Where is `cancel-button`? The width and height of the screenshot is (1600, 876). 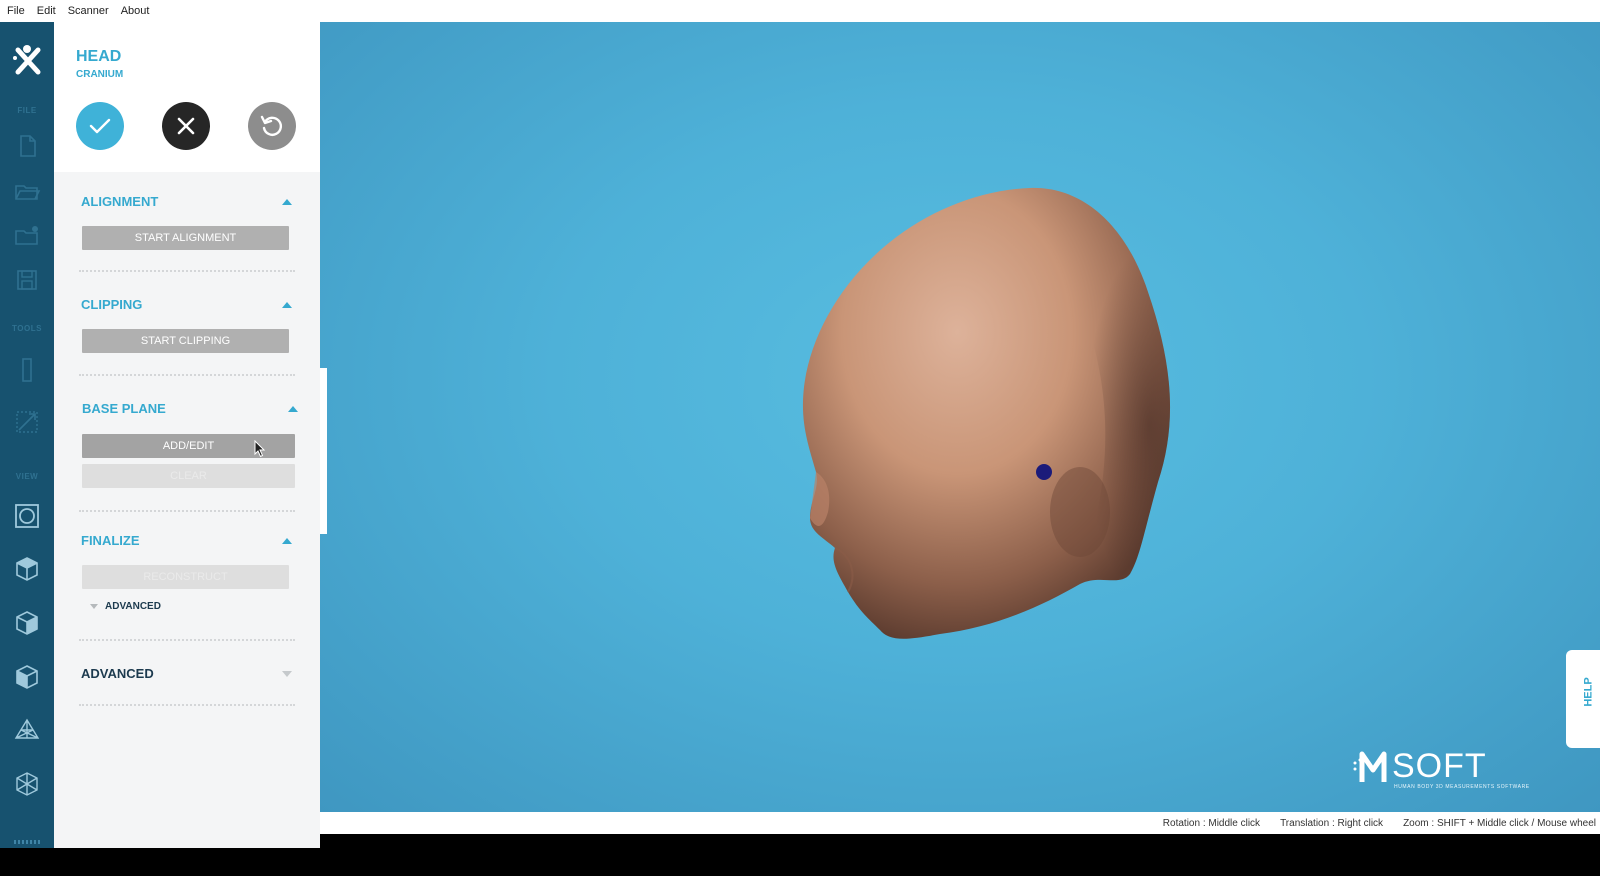
cancel-button is located at coordinates (186, 126).